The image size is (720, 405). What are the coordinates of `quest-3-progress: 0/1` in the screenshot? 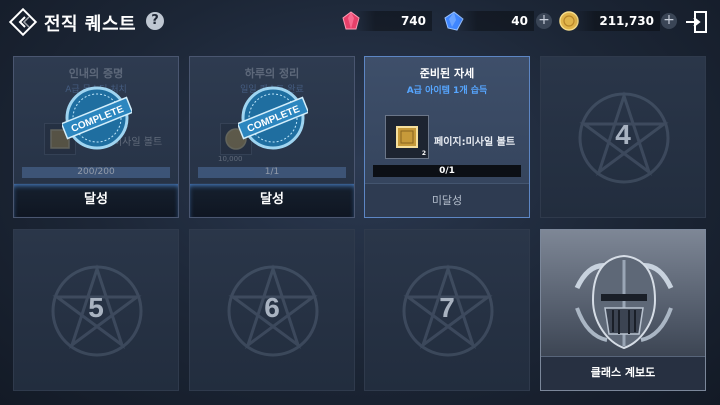 It's located at (447, 171).